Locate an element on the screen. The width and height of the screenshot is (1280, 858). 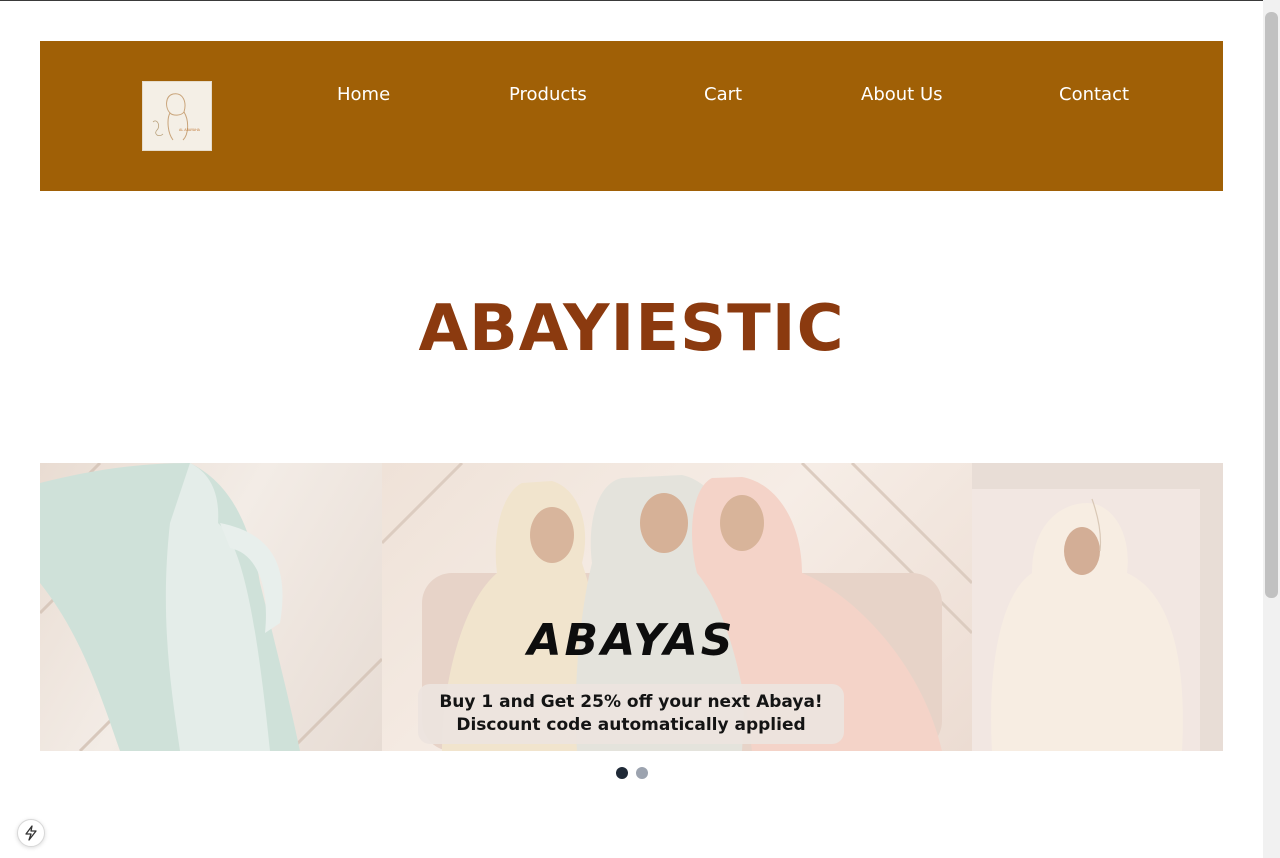
vertical-scrollbar is located at coordinates (1271, 429).